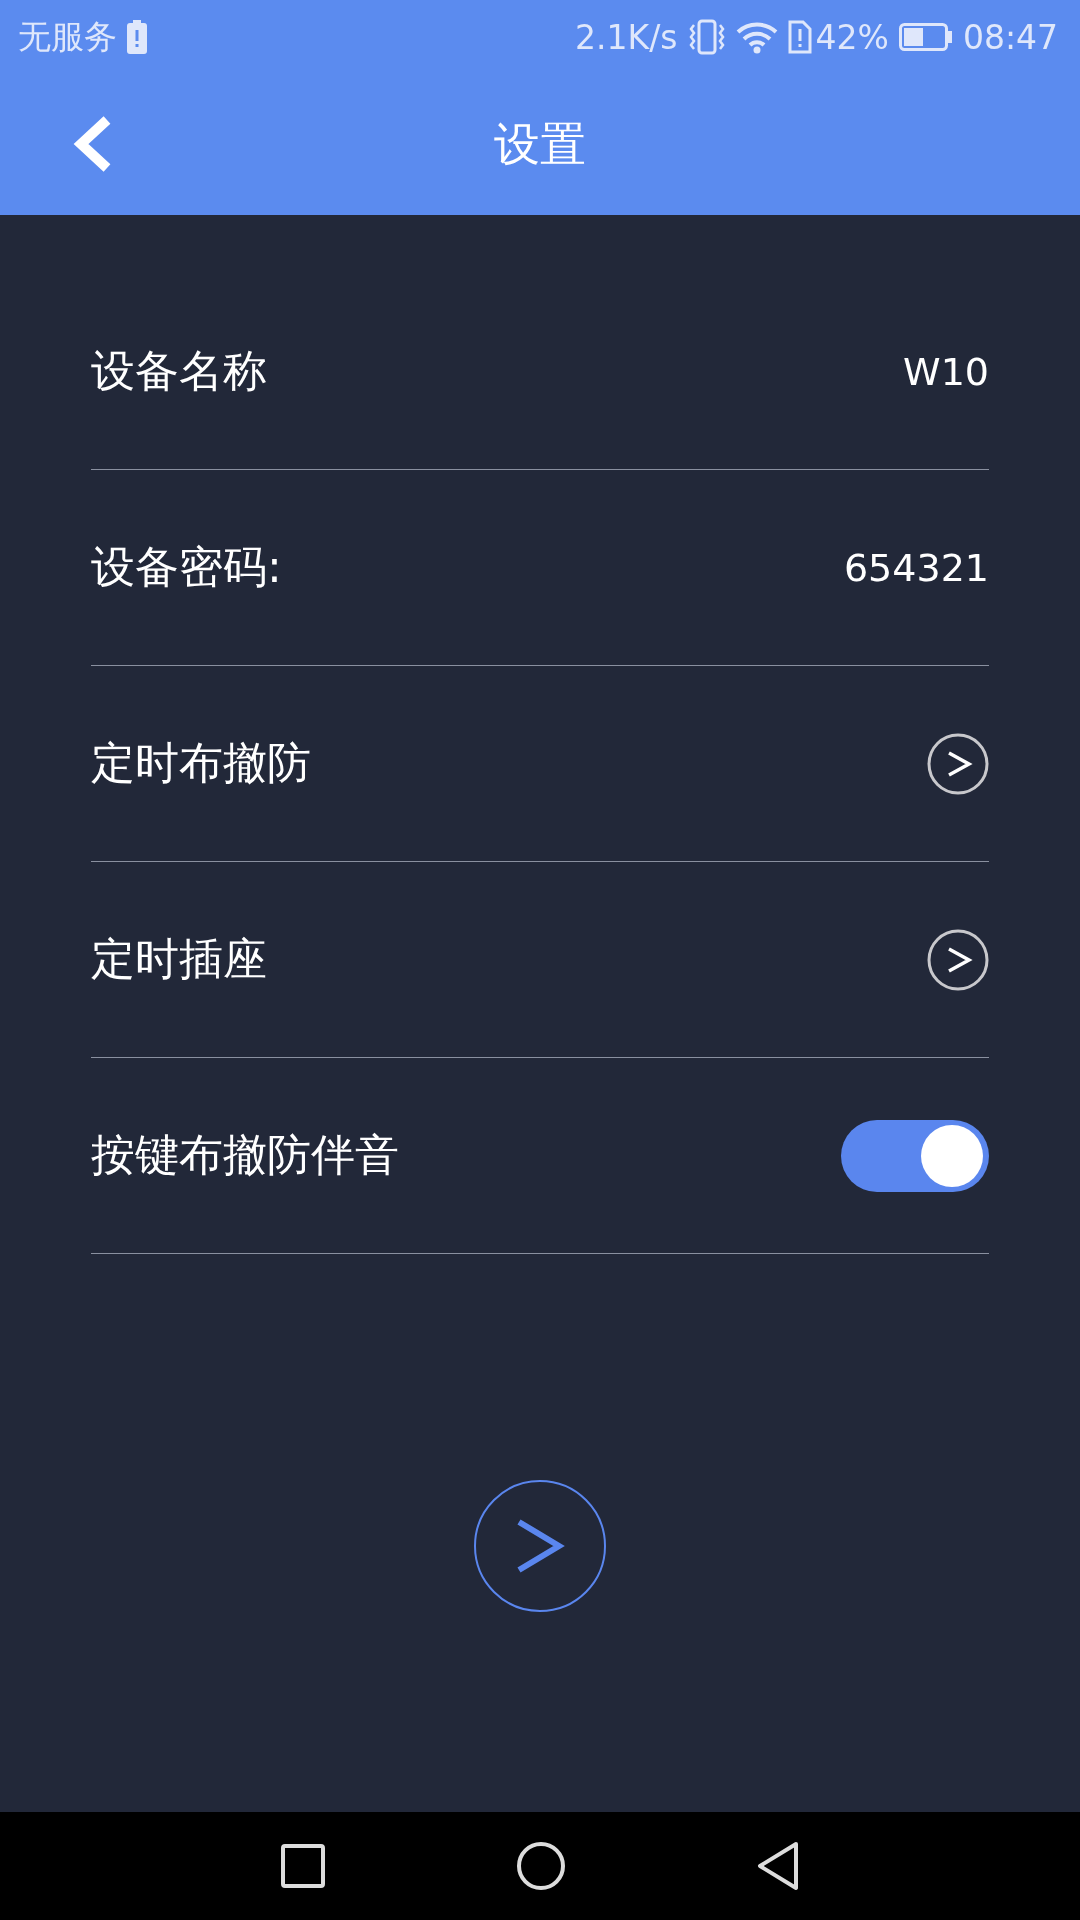 This screenshot has height=1920, width=1080. Describe the element at coordinates (852, 37) in the screenshot. I see `battery-percent-text: 42%` at that location.